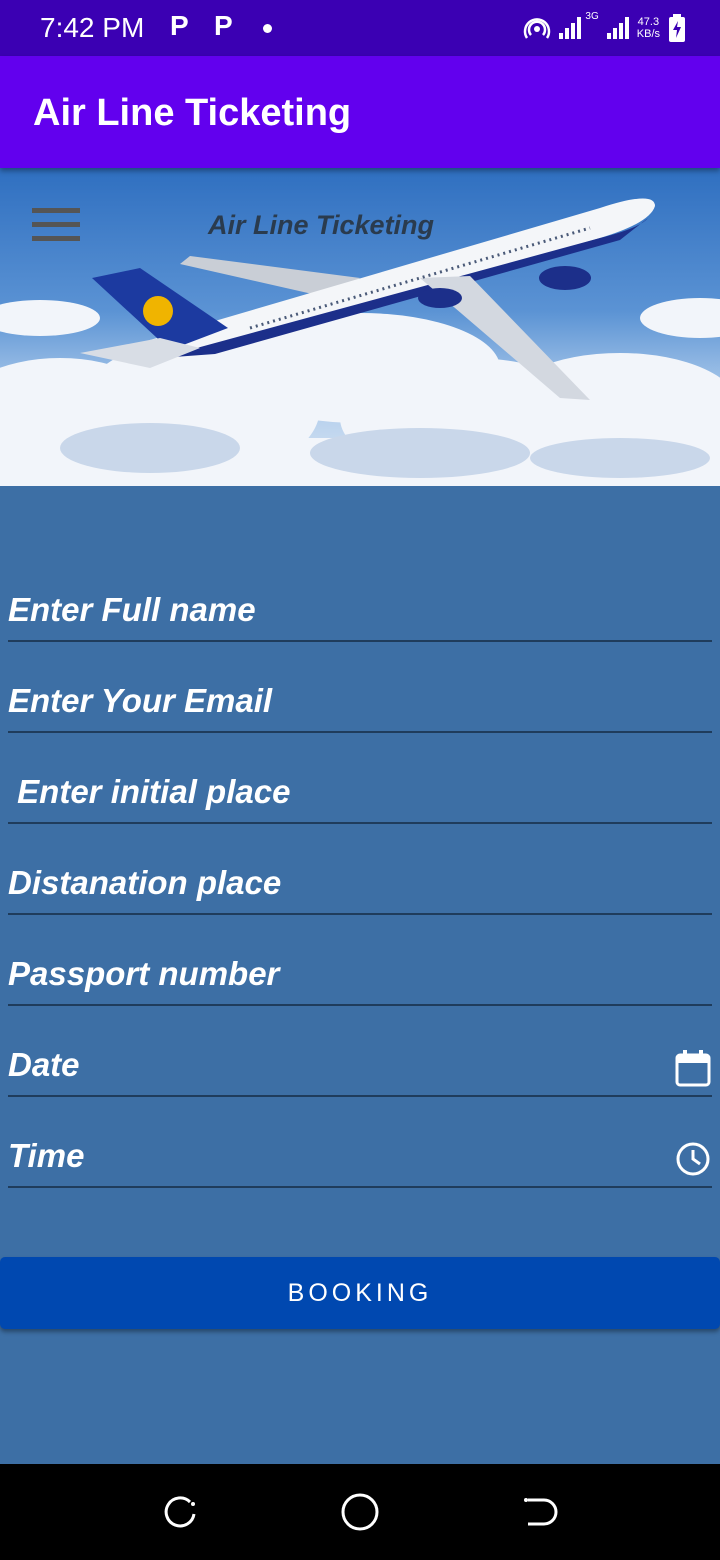  Describe the element at coordinates (338, 883) in the screenshot. I see `destination-input` at that location.